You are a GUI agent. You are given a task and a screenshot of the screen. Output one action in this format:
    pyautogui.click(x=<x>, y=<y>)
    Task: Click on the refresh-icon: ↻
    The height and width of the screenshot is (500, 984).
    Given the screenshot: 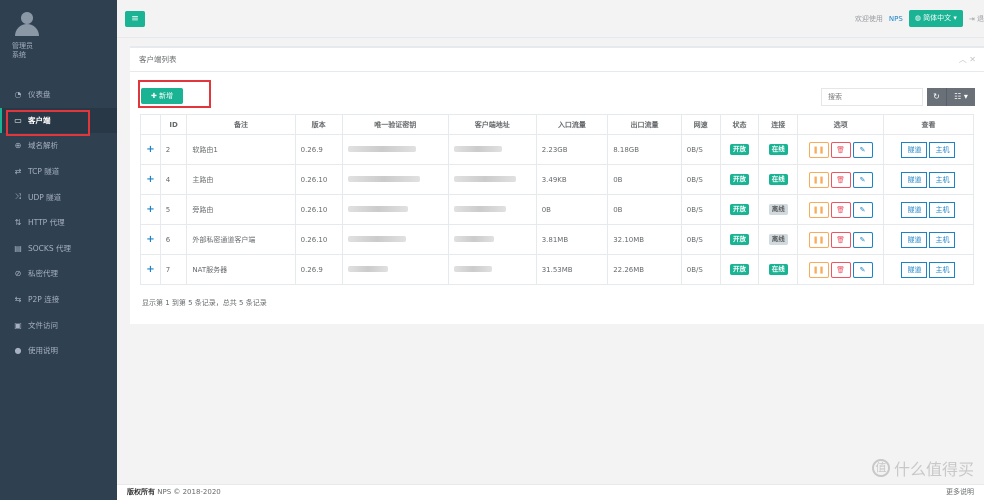 What is the action you would take?
    pyautogui.click(x=936, y=96)
    